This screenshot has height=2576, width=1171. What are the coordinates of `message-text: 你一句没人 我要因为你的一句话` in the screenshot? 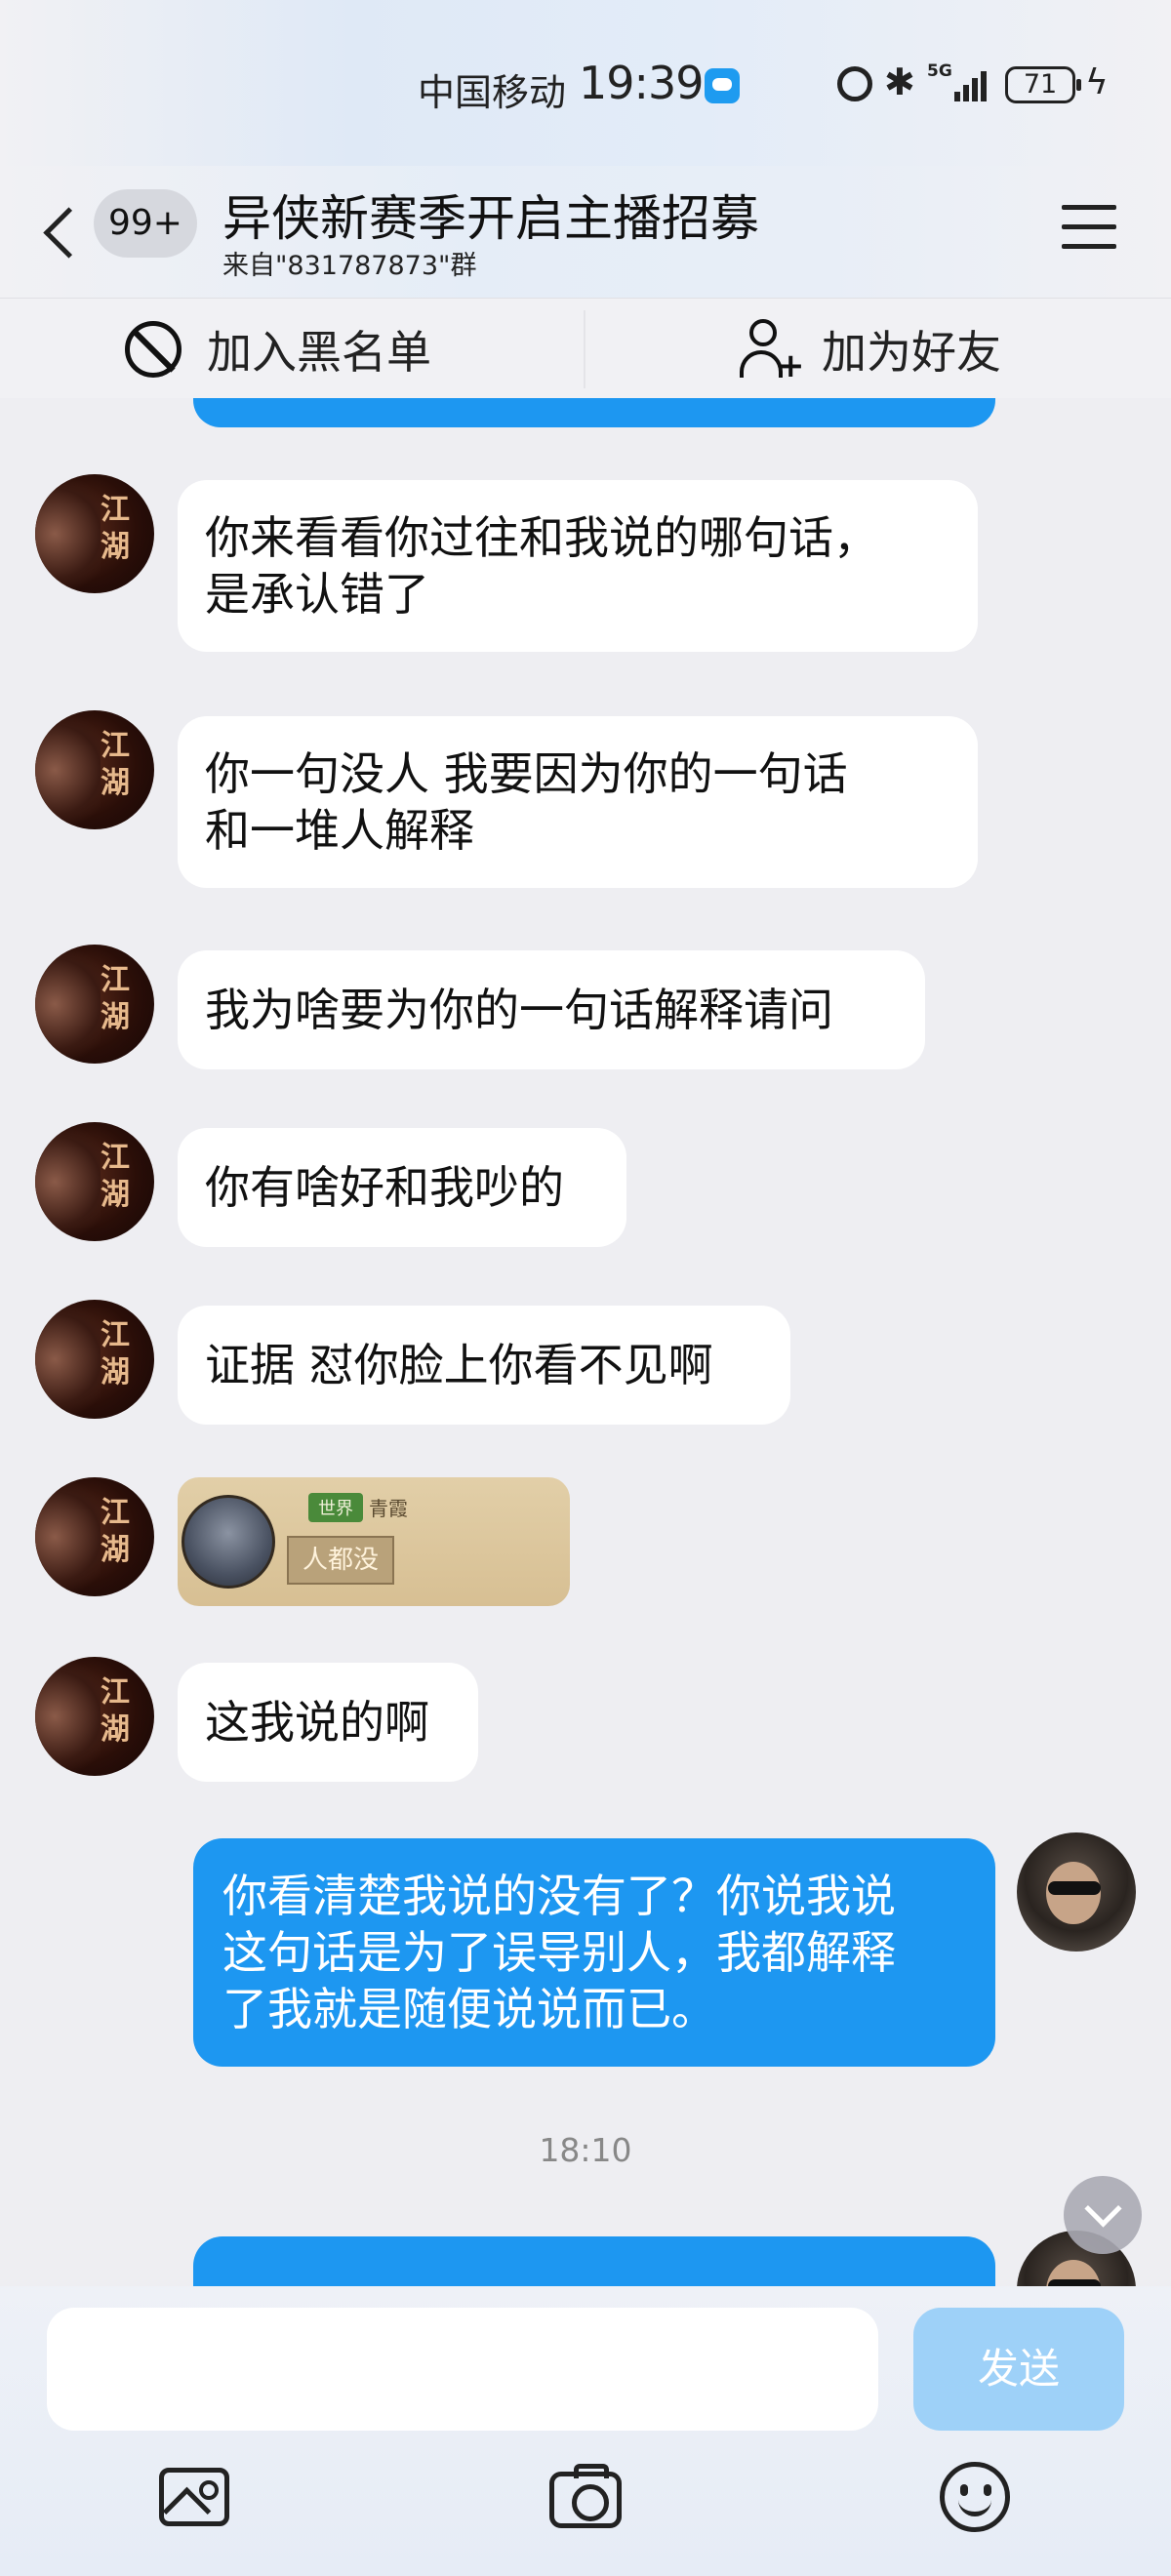 It's located at (526, 773).